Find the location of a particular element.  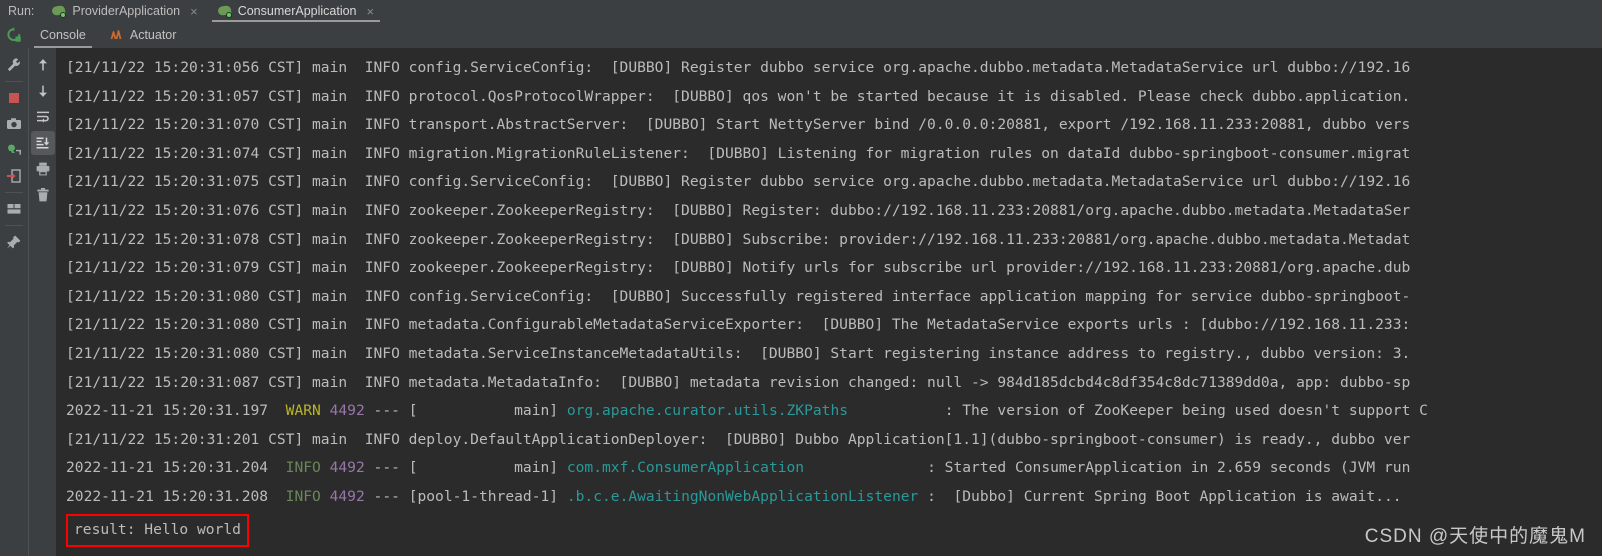

run-label: Run: is located at coordinates (21, 11).